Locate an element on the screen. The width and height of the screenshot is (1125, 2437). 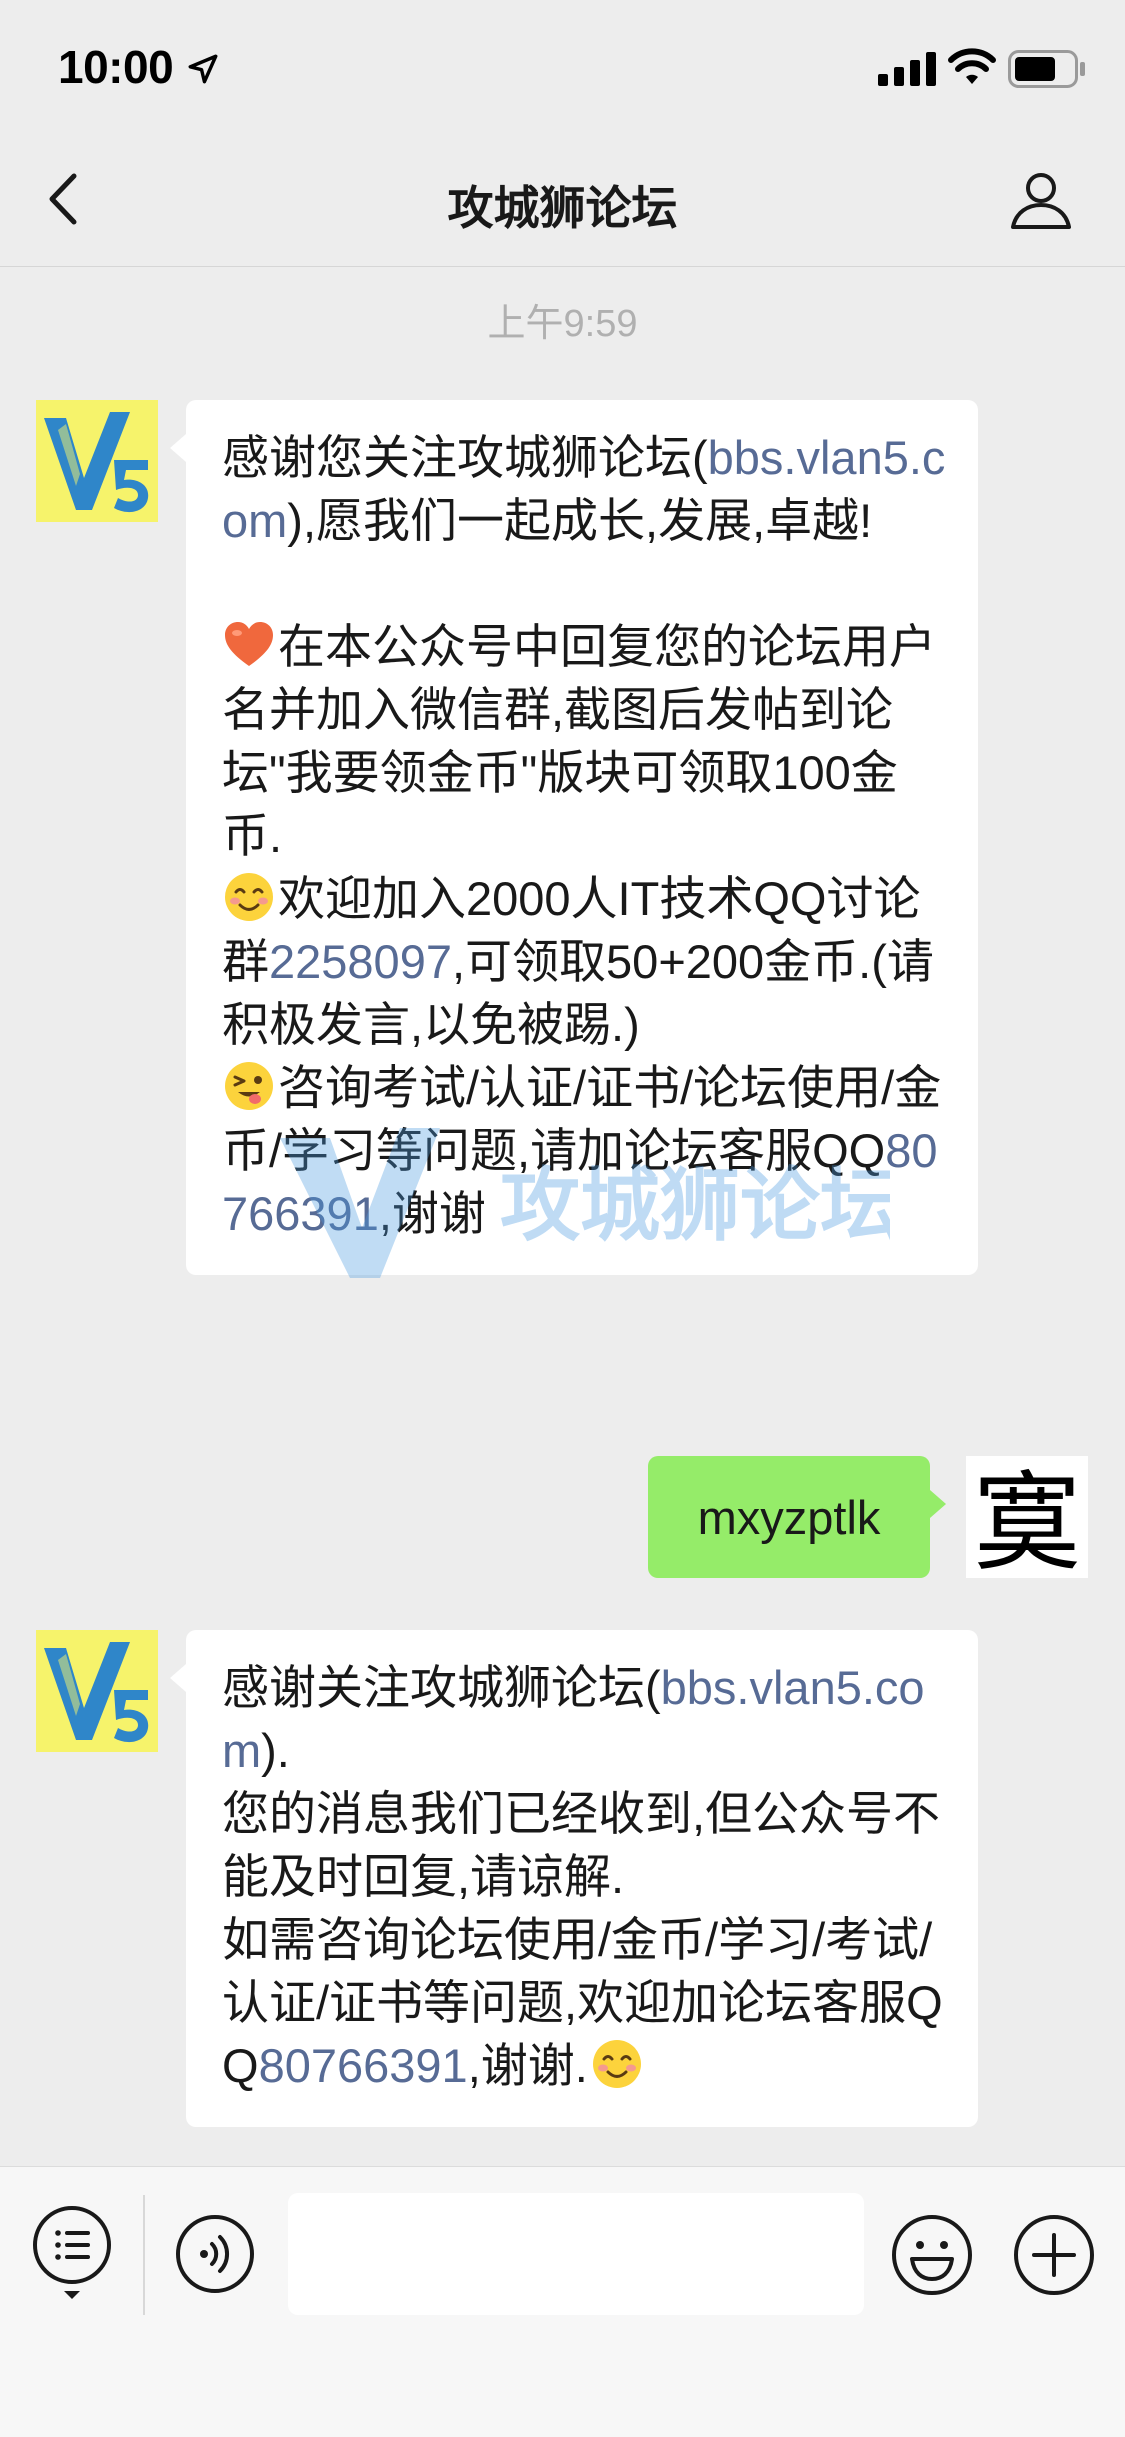
divider is located at coordinates (144, 2255).